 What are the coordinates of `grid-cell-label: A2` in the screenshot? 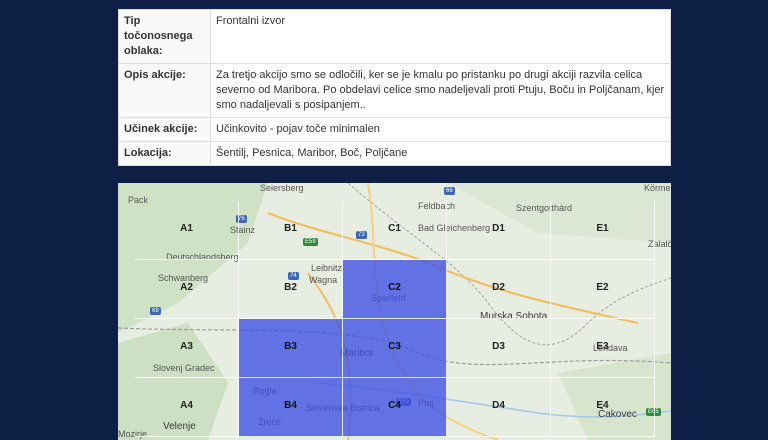 It's located at (186, 287).